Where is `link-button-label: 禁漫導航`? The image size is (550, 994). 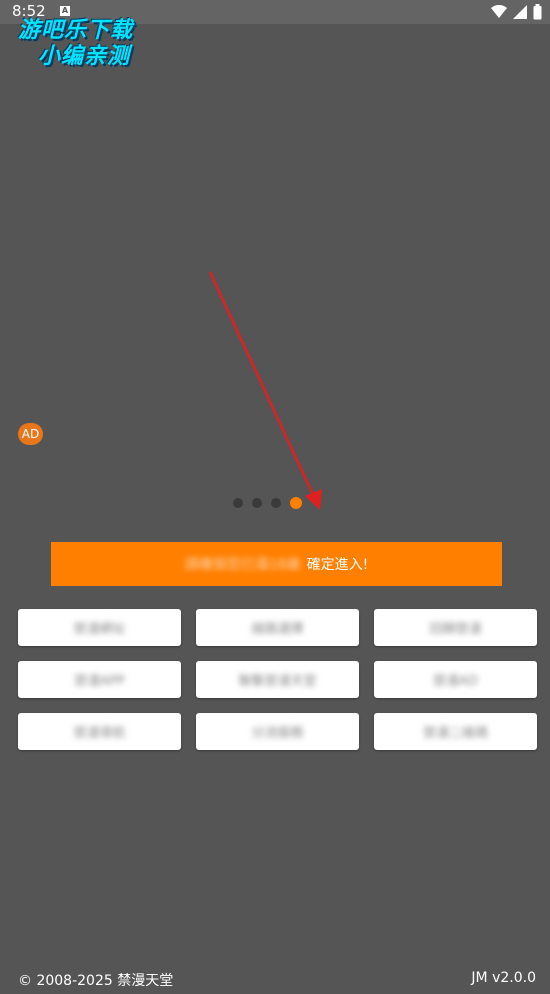
link-button-label: 禁漫導航 is located at coordinates (99, 733).